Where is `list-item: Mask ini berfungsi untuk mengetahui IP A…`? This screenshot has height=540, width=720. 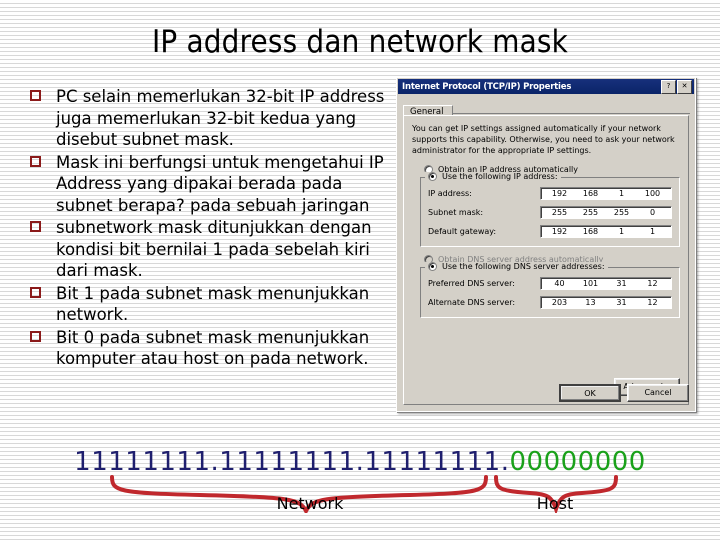
list-item: Mask ini berfungsi untuk mengetahui IP A… is located at coordinates (215, 184).